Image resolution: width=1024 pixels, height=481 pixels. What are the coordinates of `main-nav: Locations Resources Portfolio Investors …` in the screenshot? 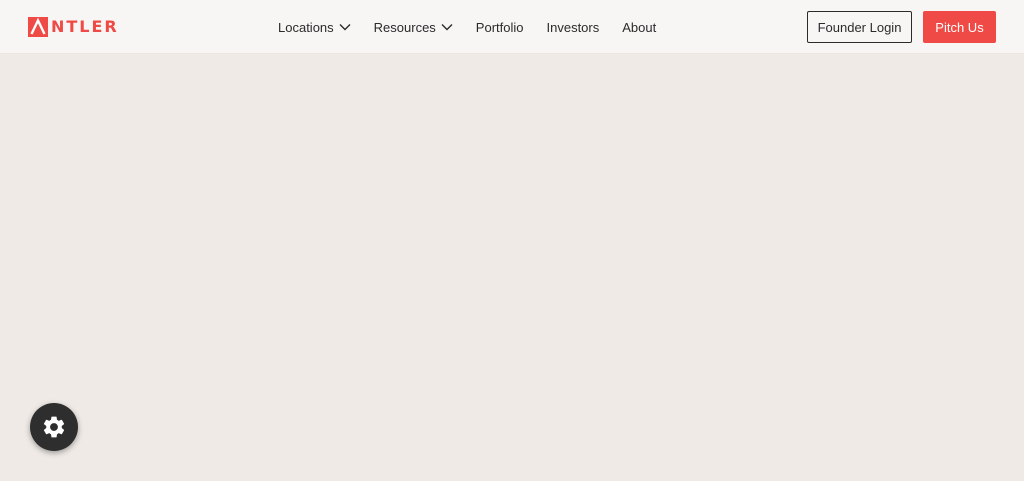 It's located at (467, 27).